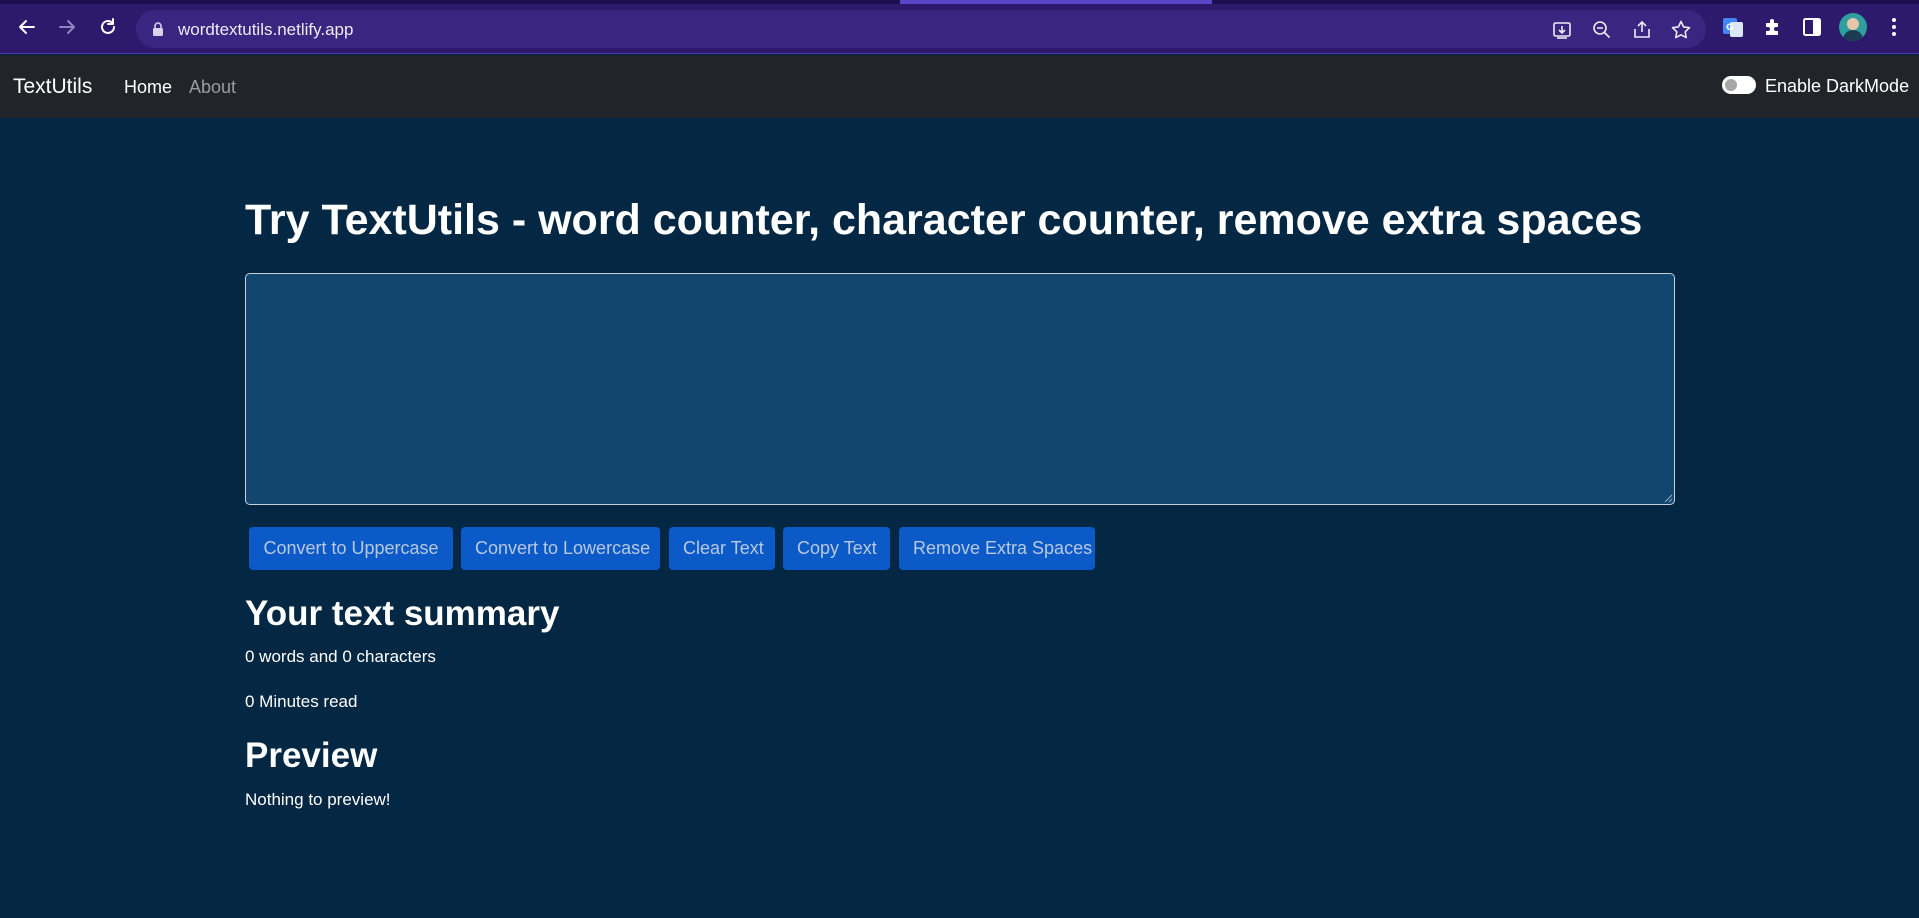  I want to click on convert-uppercase-button: Convert to Uppercase, so click(351, 548).